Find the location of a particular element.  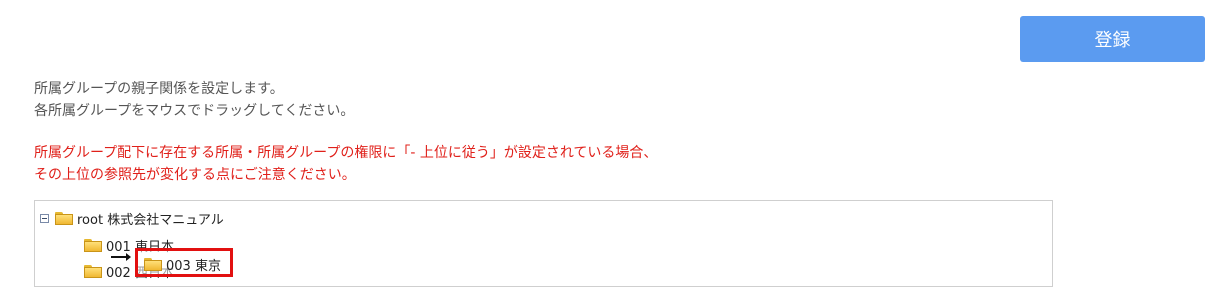

register-button: 登録 is located at coordinates (1112, 39).